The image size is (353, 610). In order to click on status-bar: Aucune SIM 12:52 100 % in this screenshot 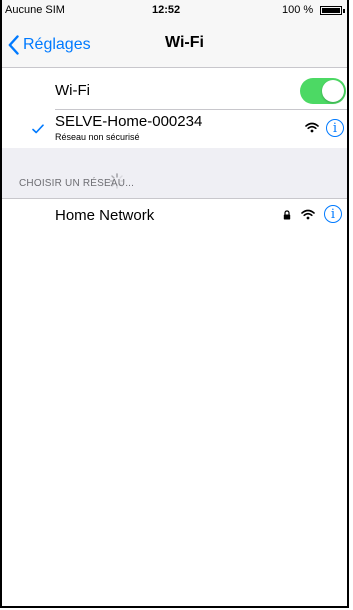, I will do `click(174, 11)`.